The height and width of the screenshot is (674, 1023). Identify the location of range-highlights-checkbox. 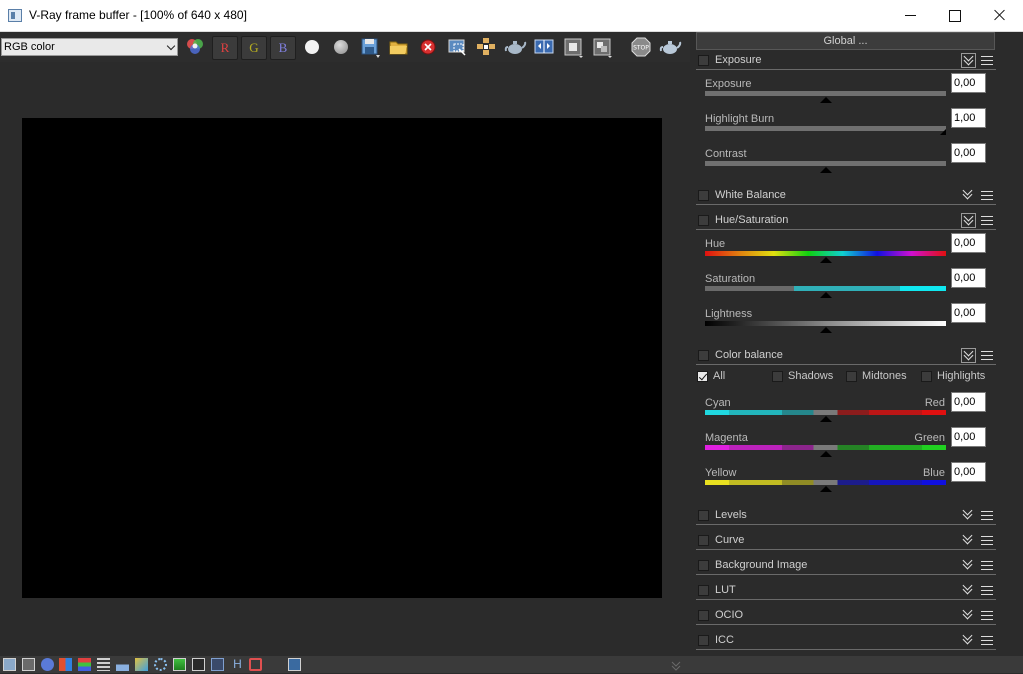
(926, 376).